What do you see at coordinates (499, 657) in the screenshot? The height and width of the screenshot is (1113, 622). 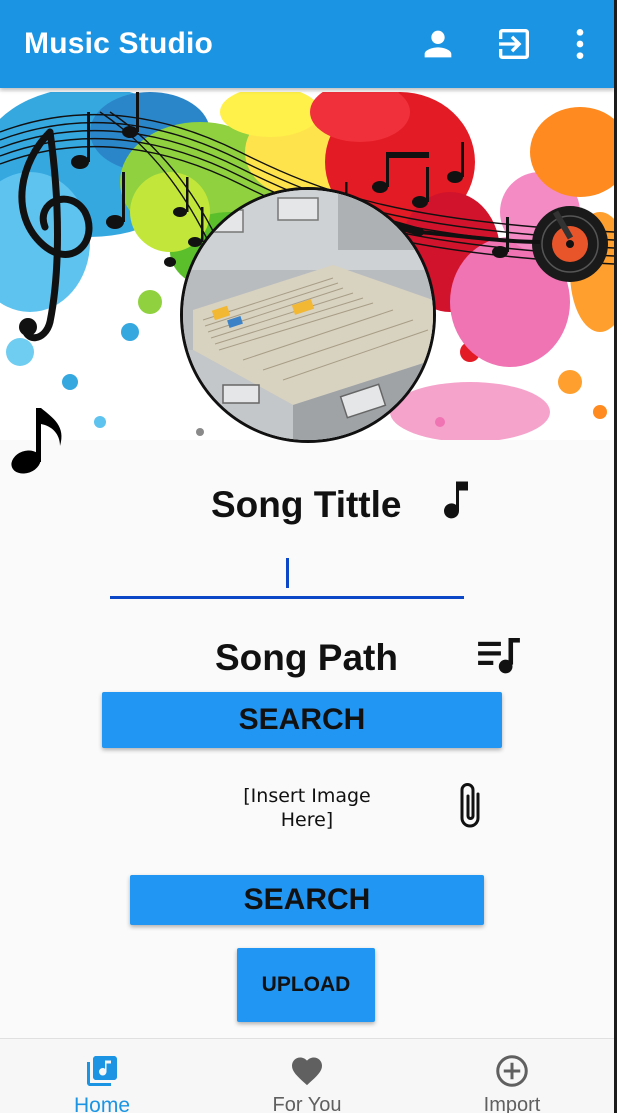 I see `queue-music-icon` at bounding box center [499, 657].